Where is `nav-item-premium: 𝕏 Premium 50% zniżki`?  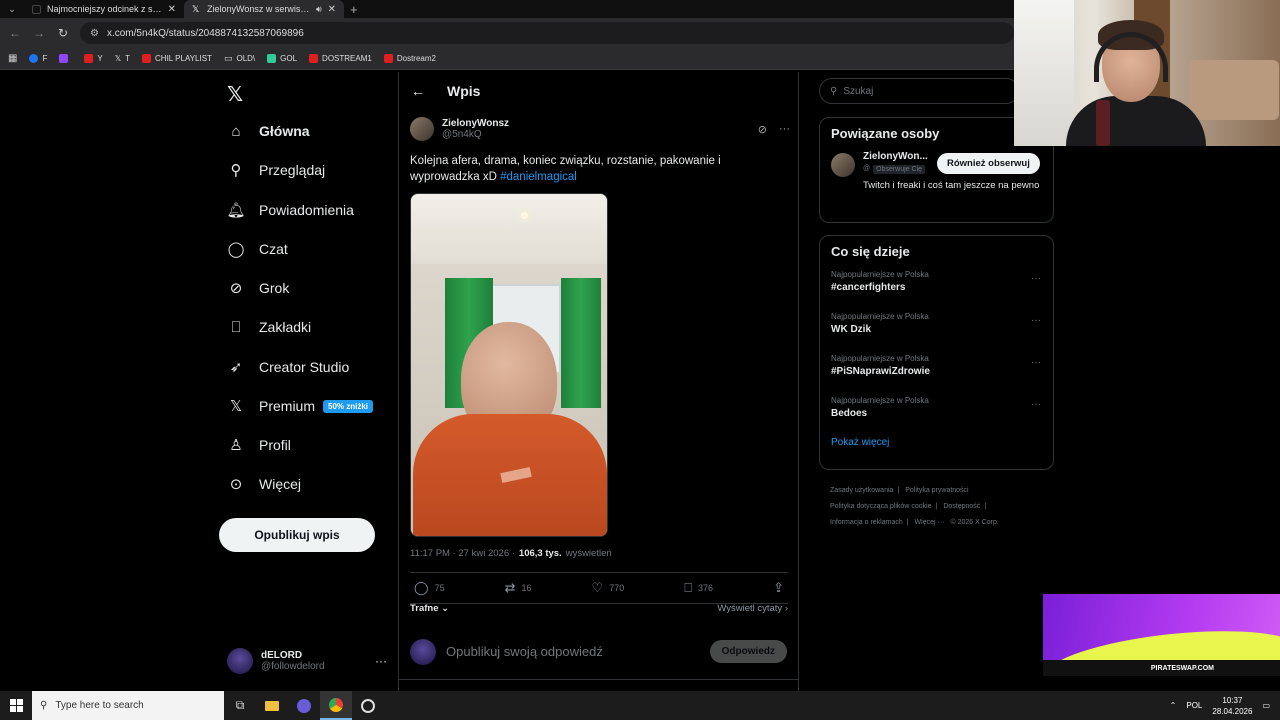
nav-item-premium: 𝕏 Premium 50% zniżki is located at coordinates (300, 406).